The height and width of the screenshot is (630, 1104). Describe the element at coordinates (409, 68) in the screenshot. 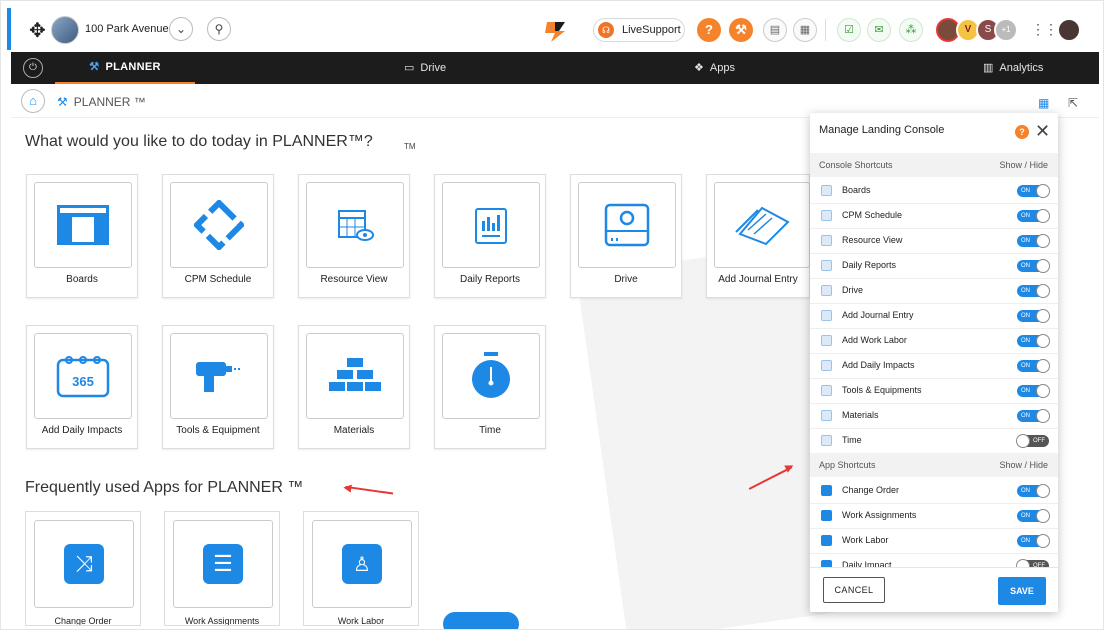

I see `drive-icon: ▭` at that location.